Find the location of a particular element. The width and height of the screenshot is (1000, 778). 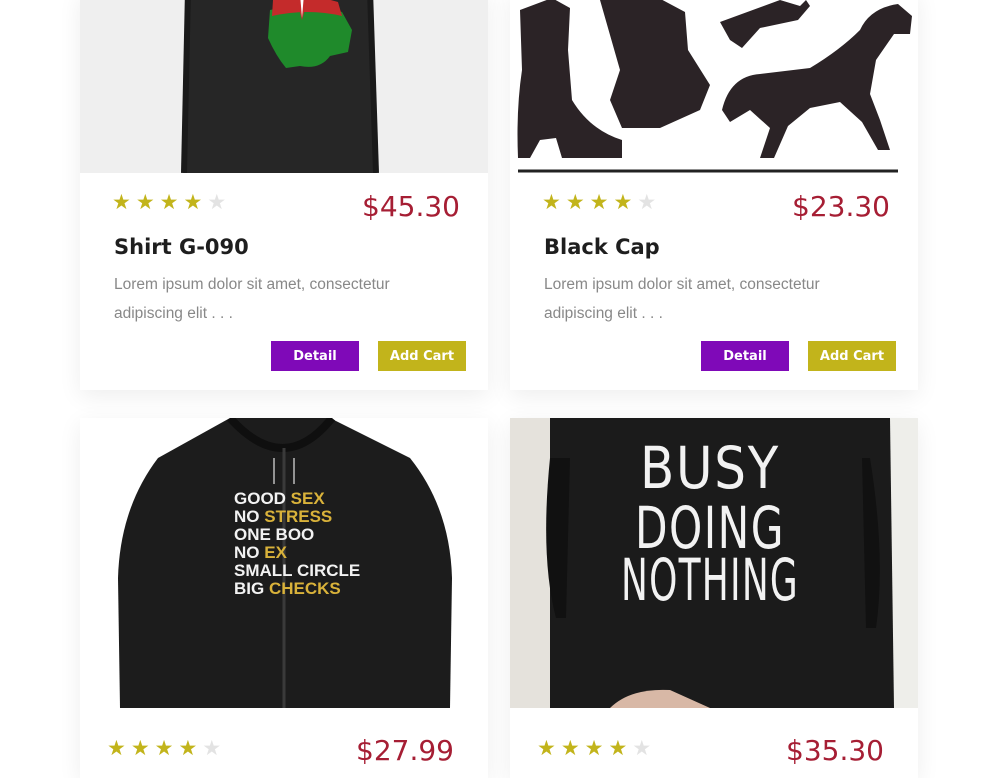

product-price: $27.99 is located at coordinates (405, 750).